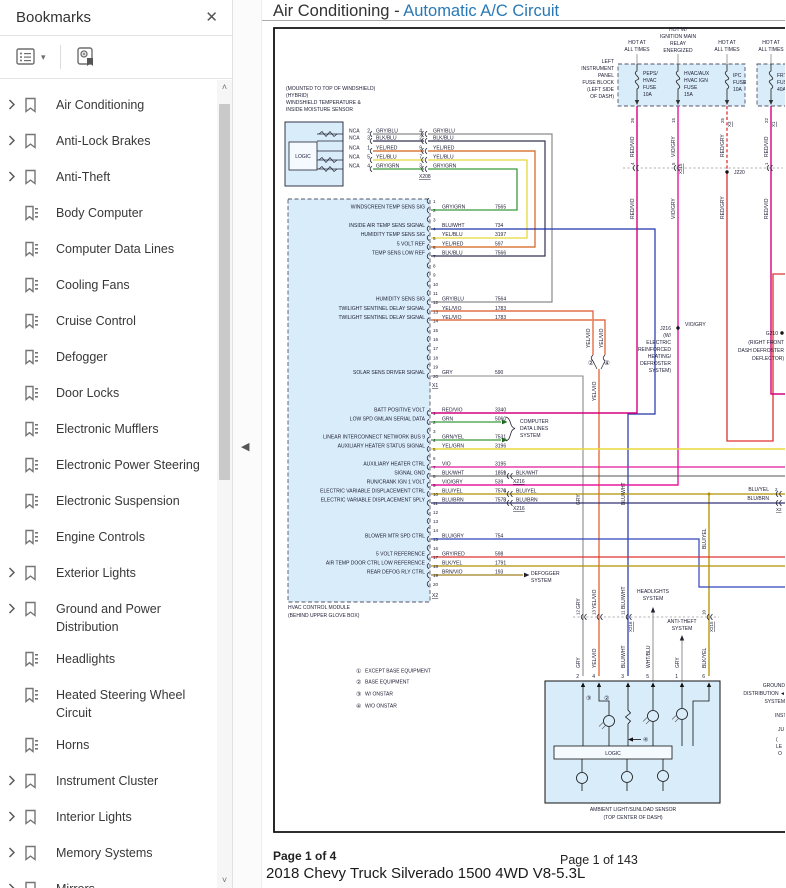  I want to click on bookmark-item: Door Locks, so click(108, 395).